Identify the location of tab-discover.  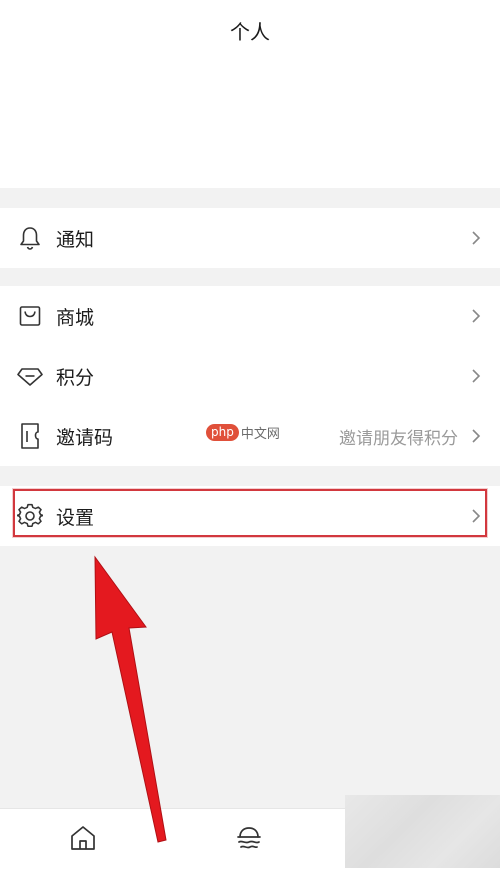
(249, 840).